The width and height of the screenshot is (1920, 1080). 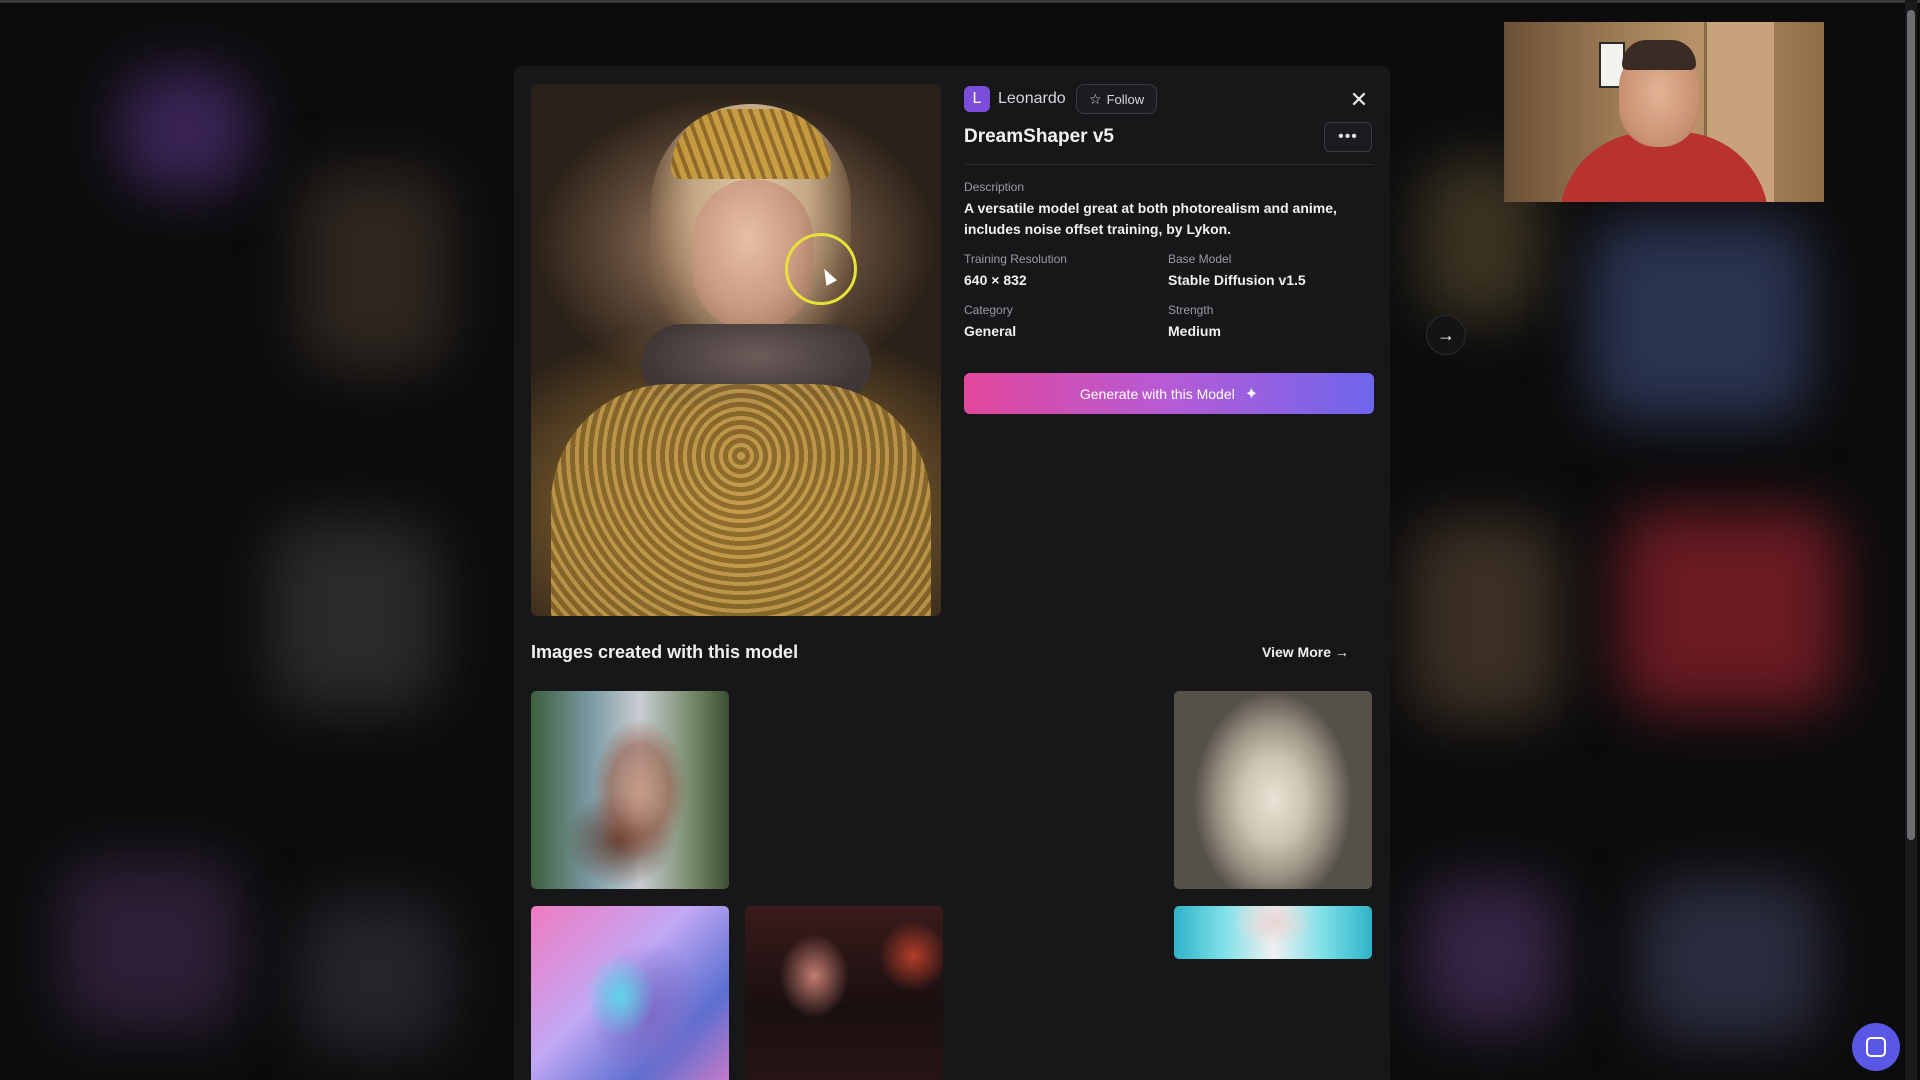 What do you see at coordinates (1191, 310) in the screenshot?
I see `strength-label: Strength` at bounding box center [1191, 310].